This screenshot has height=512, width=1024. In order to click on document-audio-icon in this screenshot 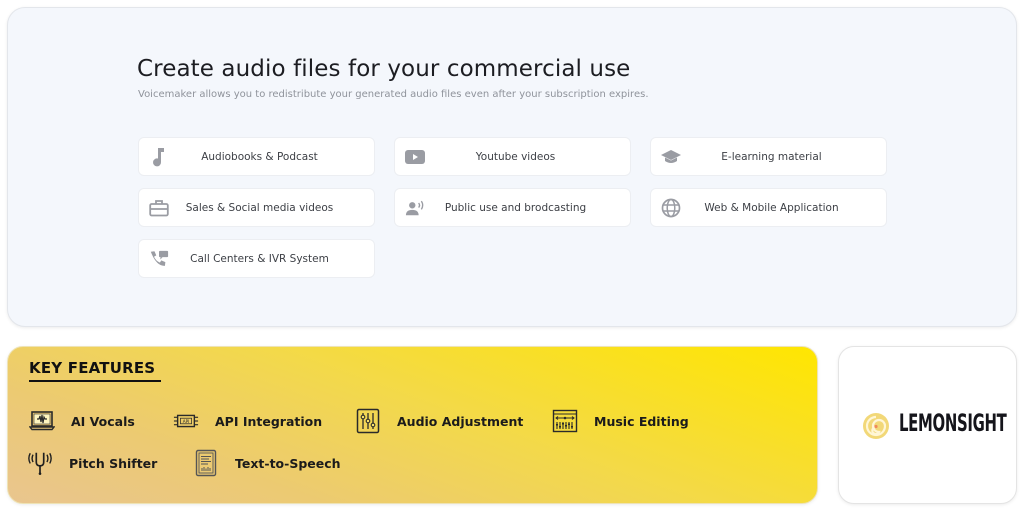, I will do `click(206, 463)`.